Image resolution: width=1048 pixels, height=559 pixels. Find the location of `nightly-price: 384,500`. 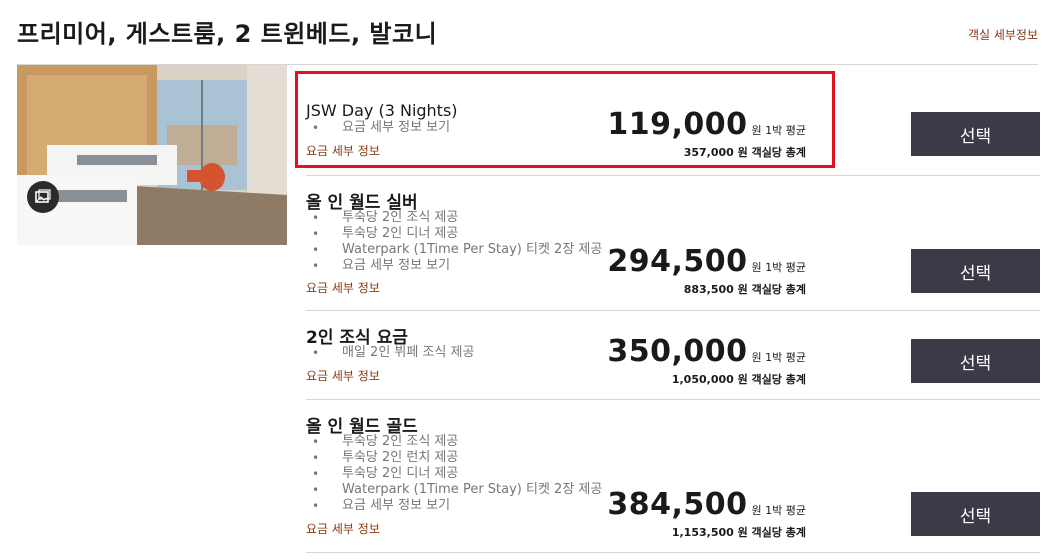

nightly-price: 384,500 is located at coordinates (677, 504).